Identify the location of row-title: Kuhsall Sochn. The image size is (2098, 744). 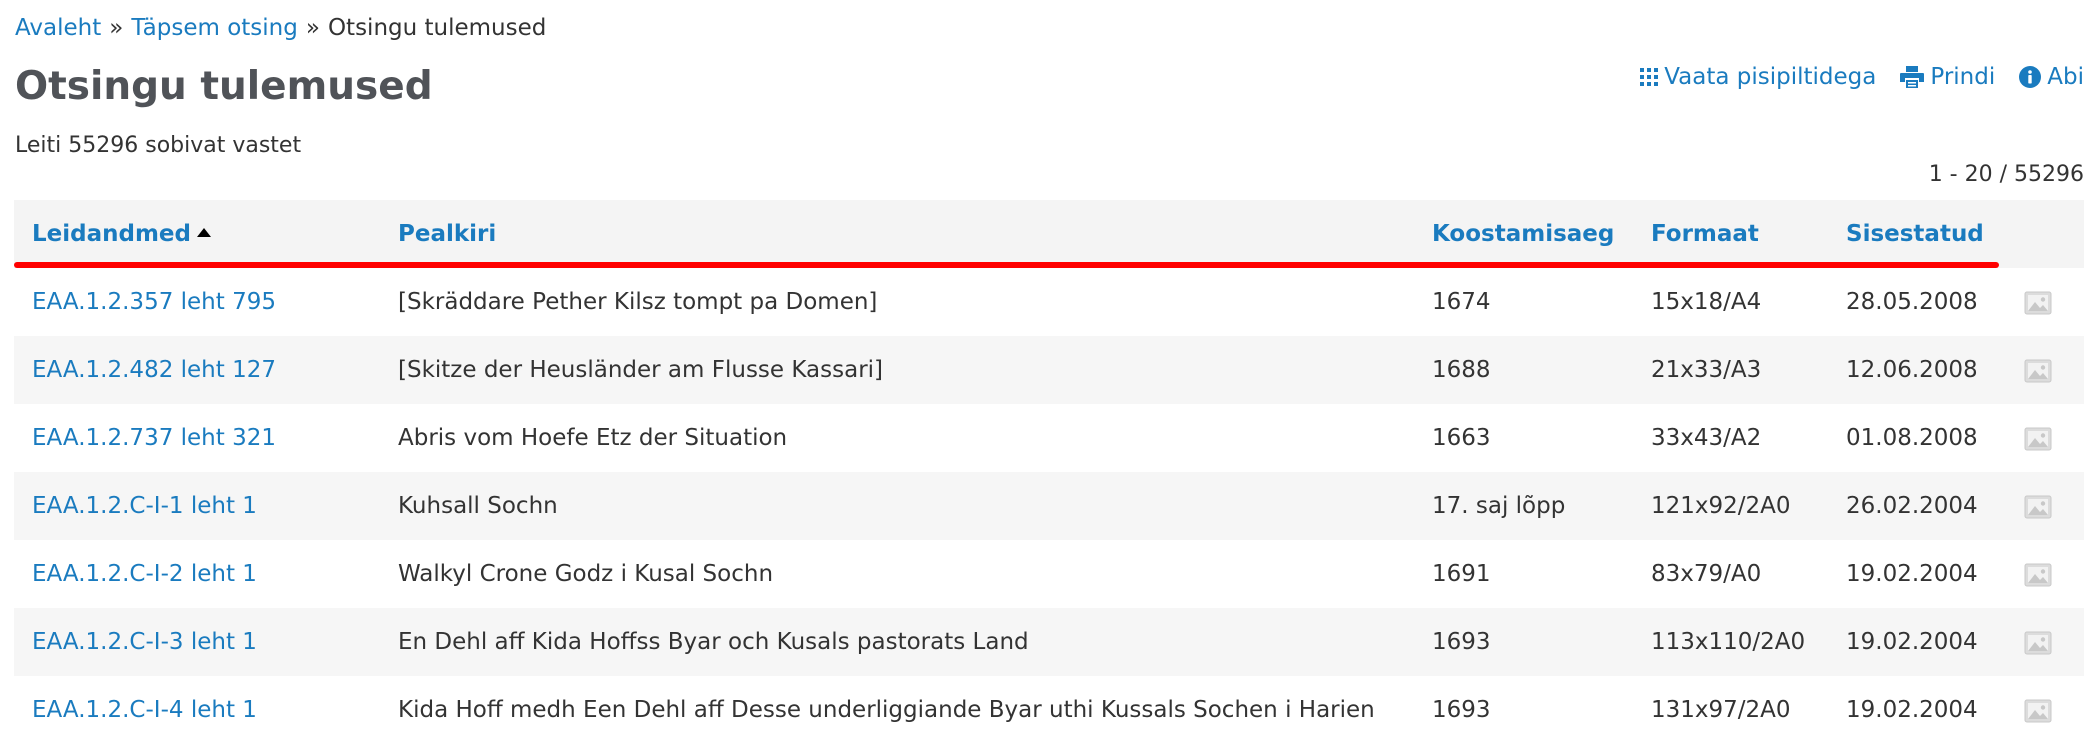
(478, 506).